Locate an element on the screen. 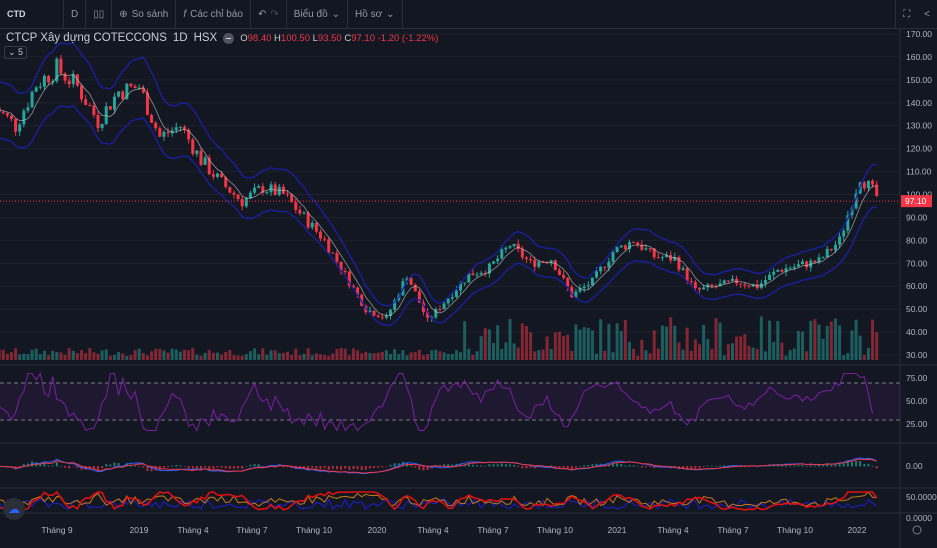 This screenshot has width=937, height=548. price-tick-label: 80.00 is located at coordinates (917, 240).